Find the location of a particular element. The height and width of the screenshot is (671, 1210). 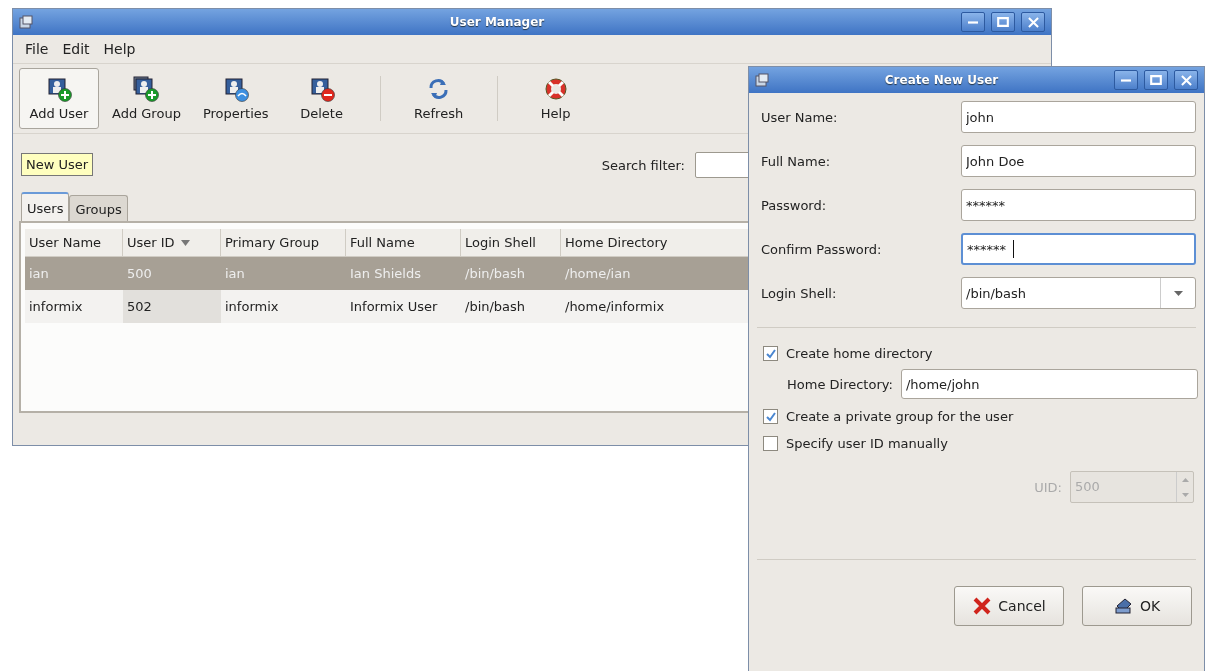

tooltip: New User is located at coordinates (57, 164).